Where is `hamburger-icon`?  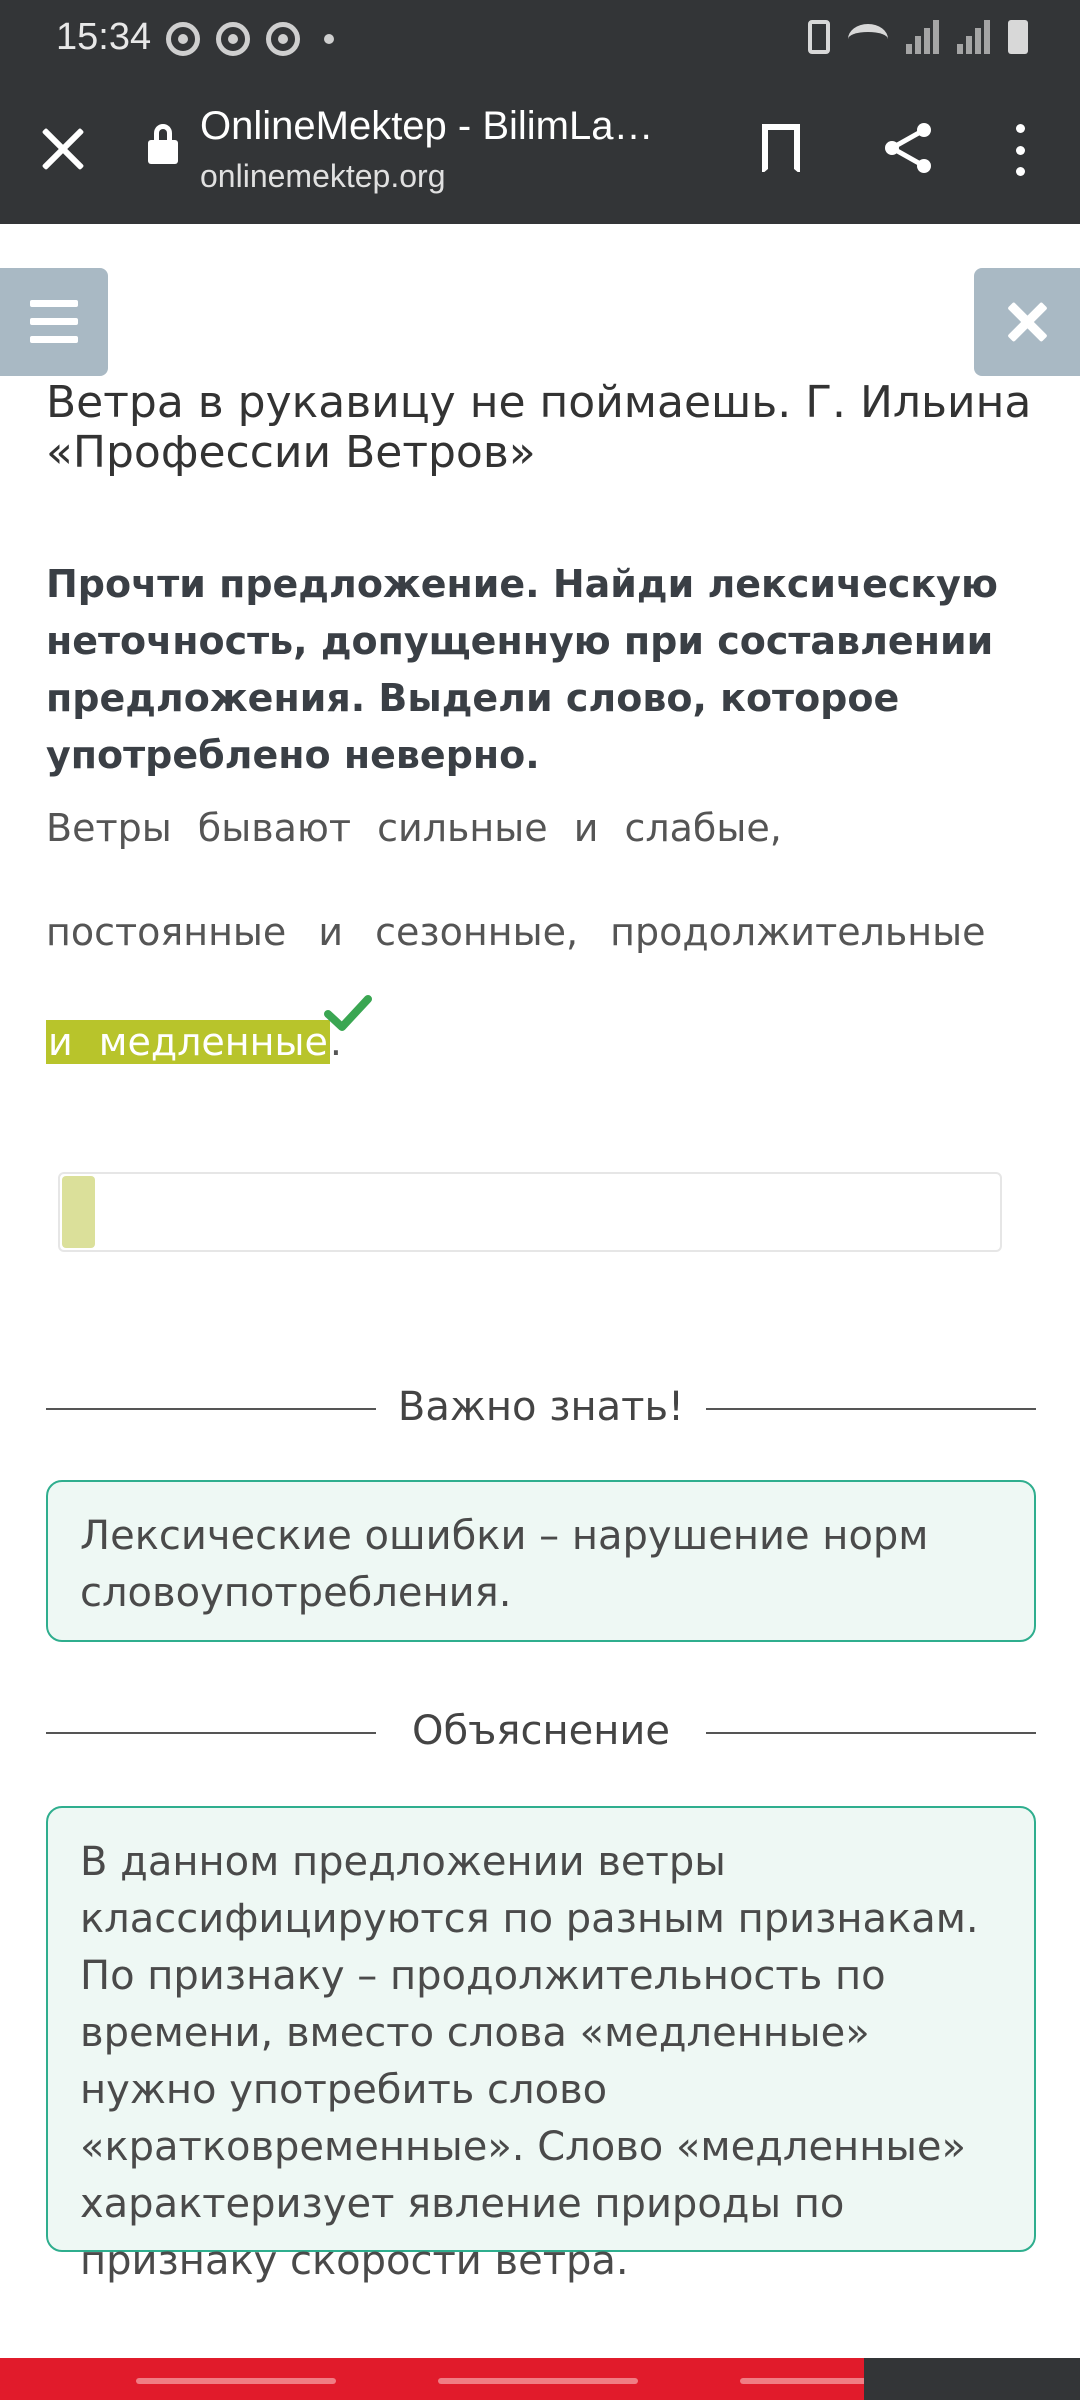 hamburger-icon is located at coordinates (54, 303).